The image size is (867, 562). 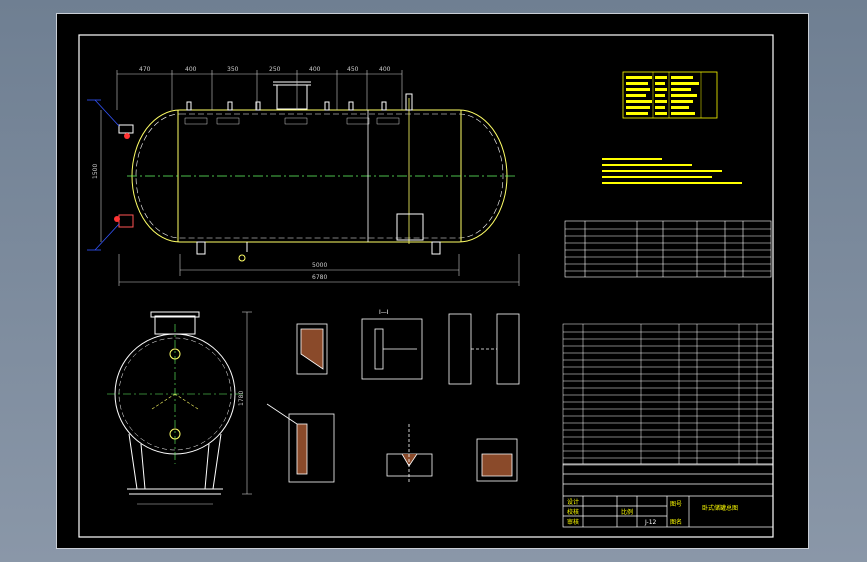 I want to click on dim-front-height: 1780, so click(x=241, y=398).